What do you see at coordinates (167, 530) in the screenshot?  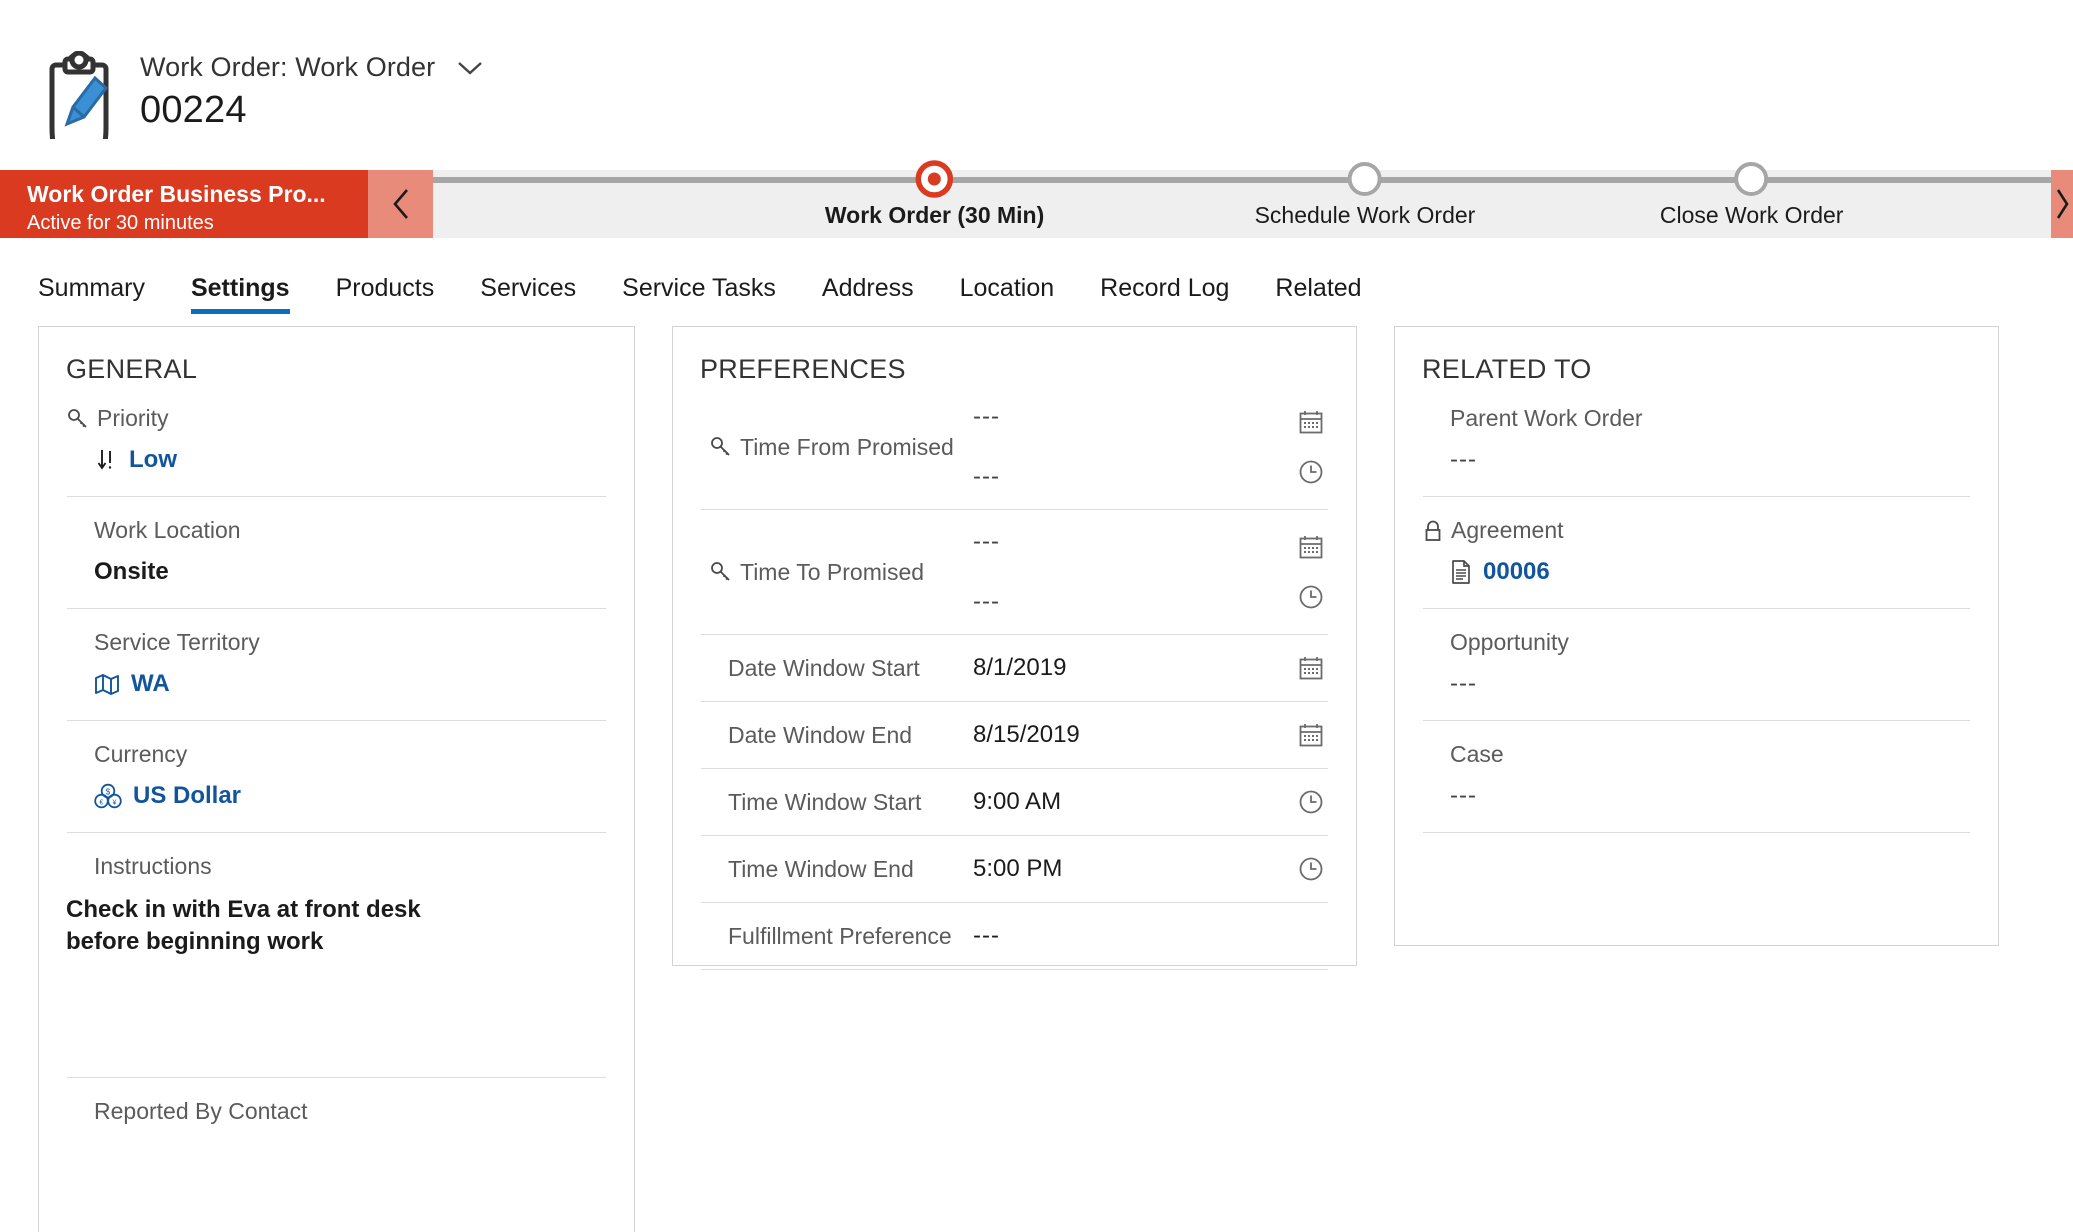 I see `work-location-label: Work Location` at bounding box center [167, 530].